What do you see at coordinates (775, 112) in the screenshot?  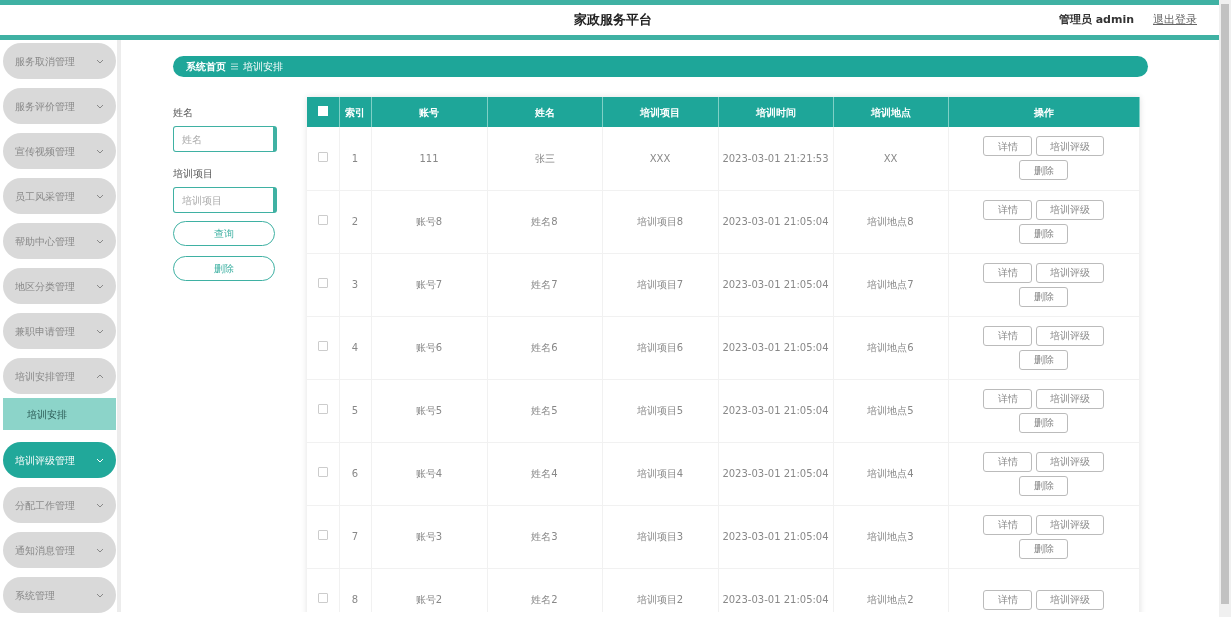 I see `column-header: 培训时间` at bounding box center [775, 112].